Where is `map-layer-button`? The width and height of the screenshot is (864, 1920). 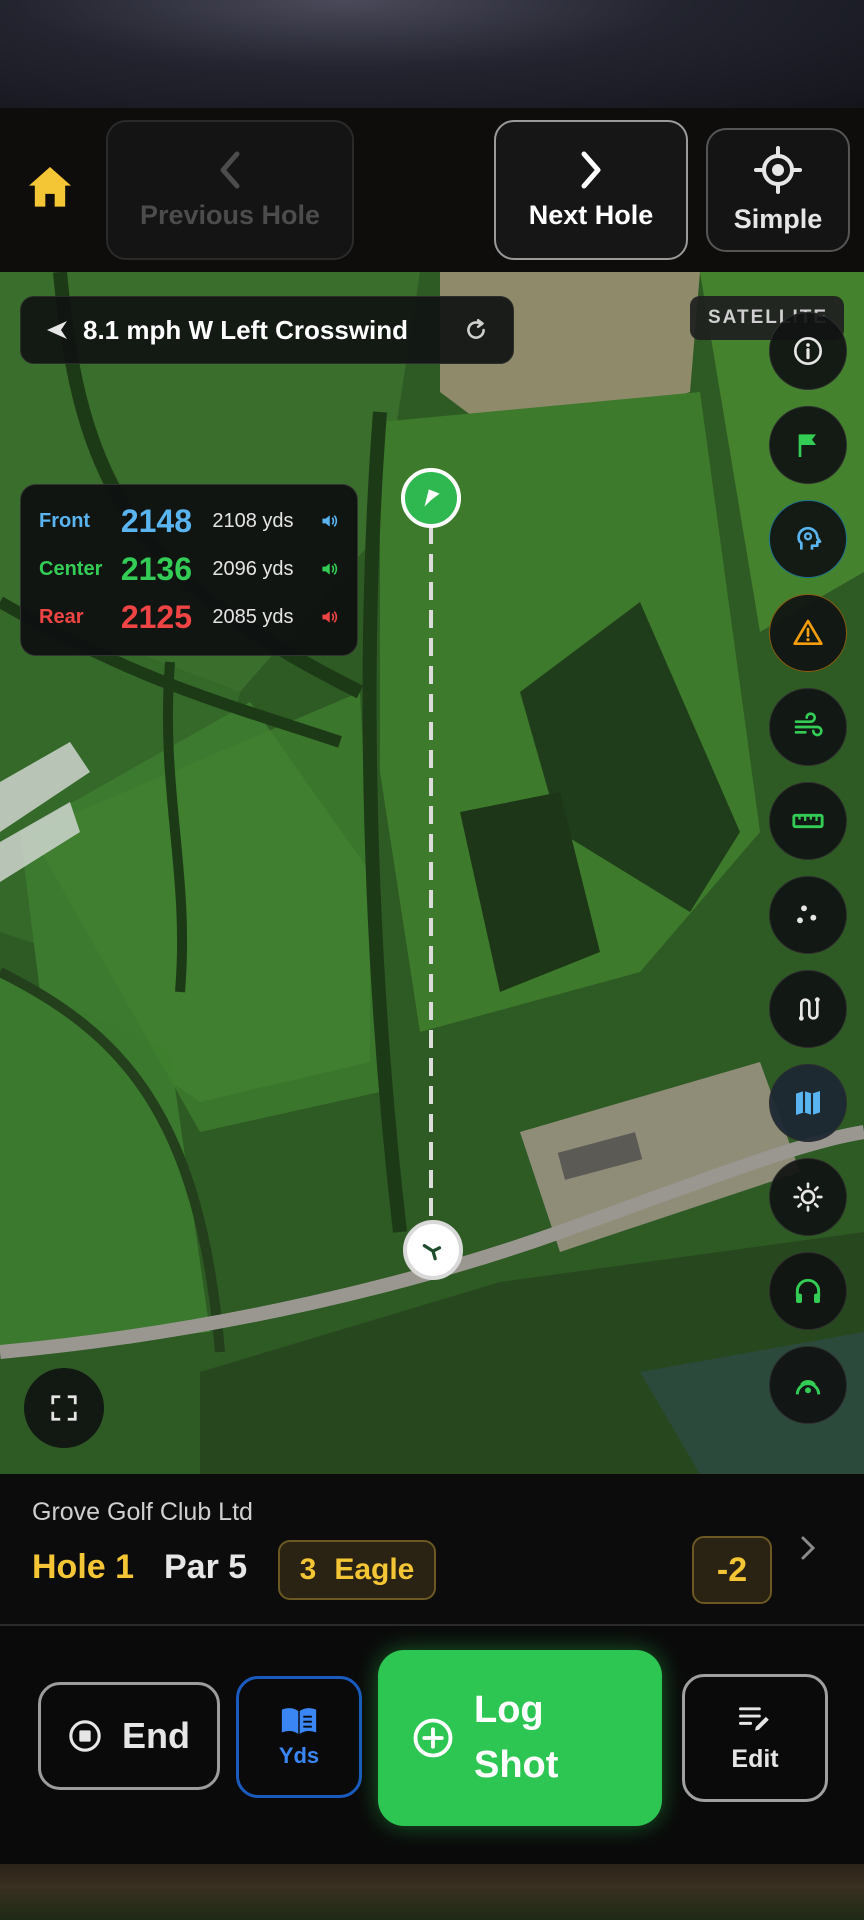 map-layer-button is located at coordinates (808, 1103).